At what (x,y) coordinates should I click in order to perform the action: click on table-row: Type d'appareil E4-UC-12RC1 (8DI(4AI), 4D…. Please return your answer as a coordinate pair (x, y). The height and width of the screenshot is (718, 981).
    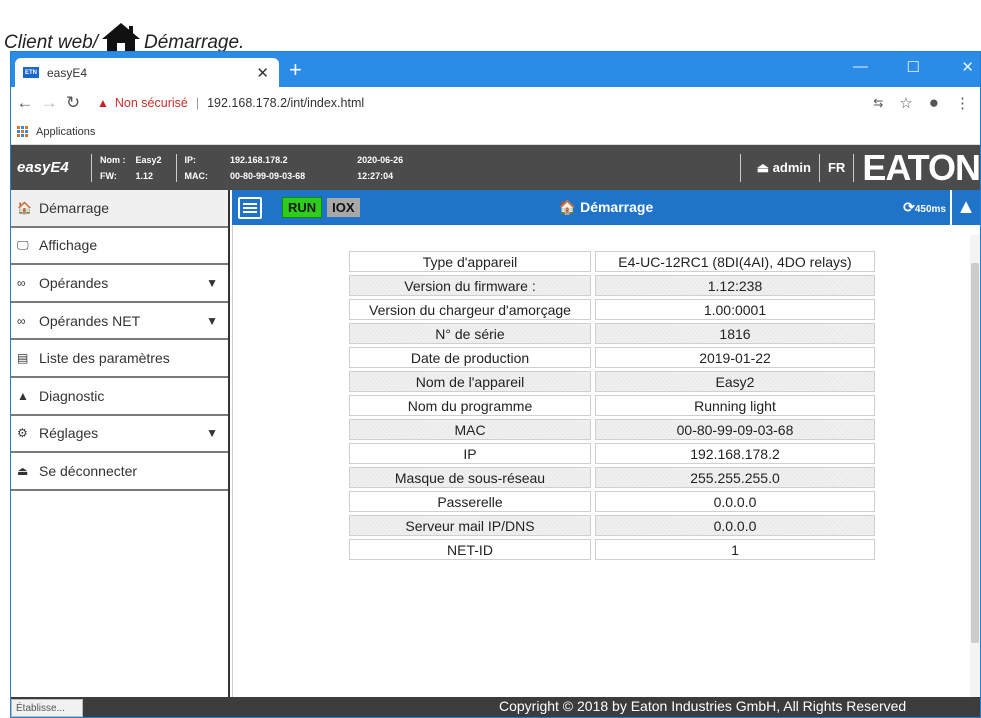
    Looking at the image, I should click on (612, 261).